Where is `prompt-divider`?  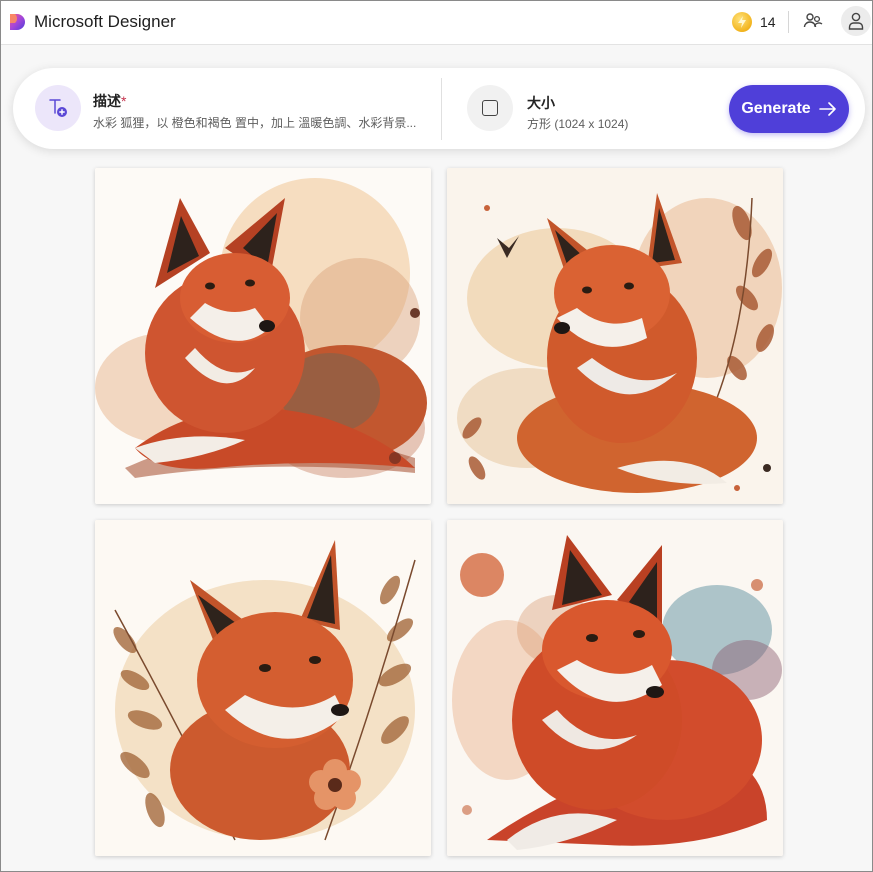
prompt-divider is located at coordinates (441, 109).